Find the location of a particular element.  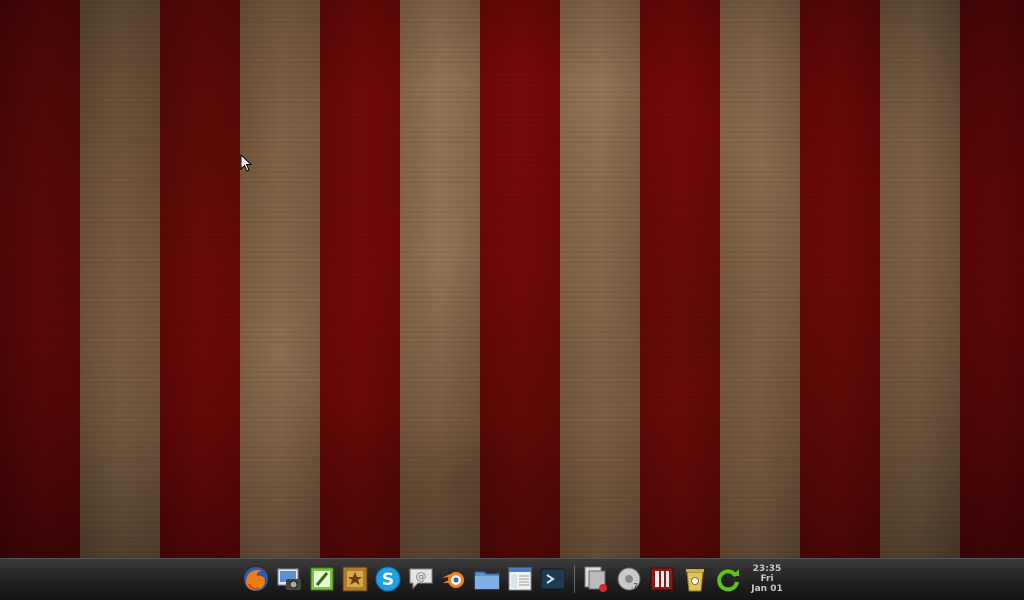

dock-launcher: S @ .7 23:35 Fri Jan 01 is located at coordinates (513, 579).